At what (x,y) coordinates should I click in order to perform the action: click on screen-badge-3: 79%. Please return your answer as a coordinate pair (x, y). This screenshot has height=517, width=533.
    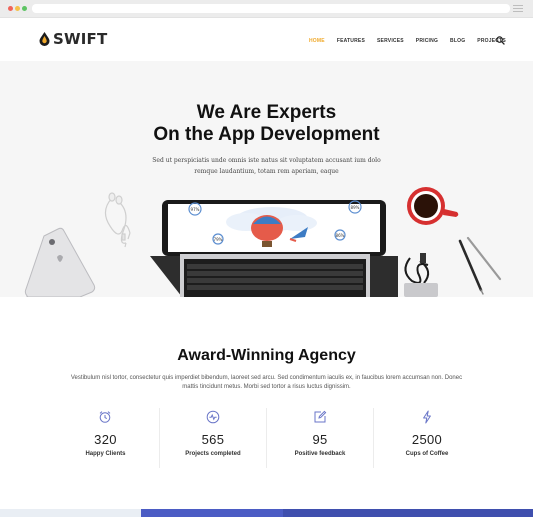
    Looking at the image, I should click on (218, 239).